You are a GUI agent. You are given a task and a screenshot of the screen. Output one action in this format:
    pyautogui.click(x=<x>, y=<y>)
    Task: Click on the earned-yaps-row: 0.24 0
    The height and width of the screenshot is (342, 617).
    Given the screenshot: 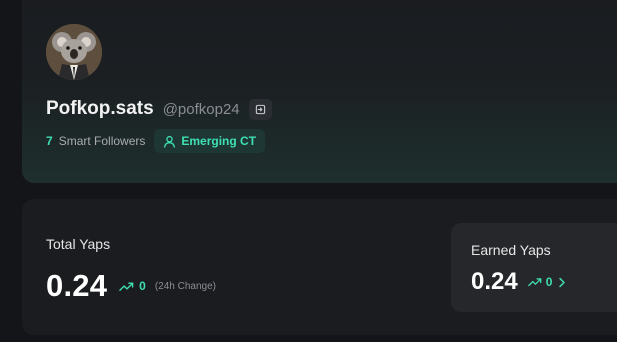 What is the action you would take?
    pyautogui.click(x=518, y=282)
    